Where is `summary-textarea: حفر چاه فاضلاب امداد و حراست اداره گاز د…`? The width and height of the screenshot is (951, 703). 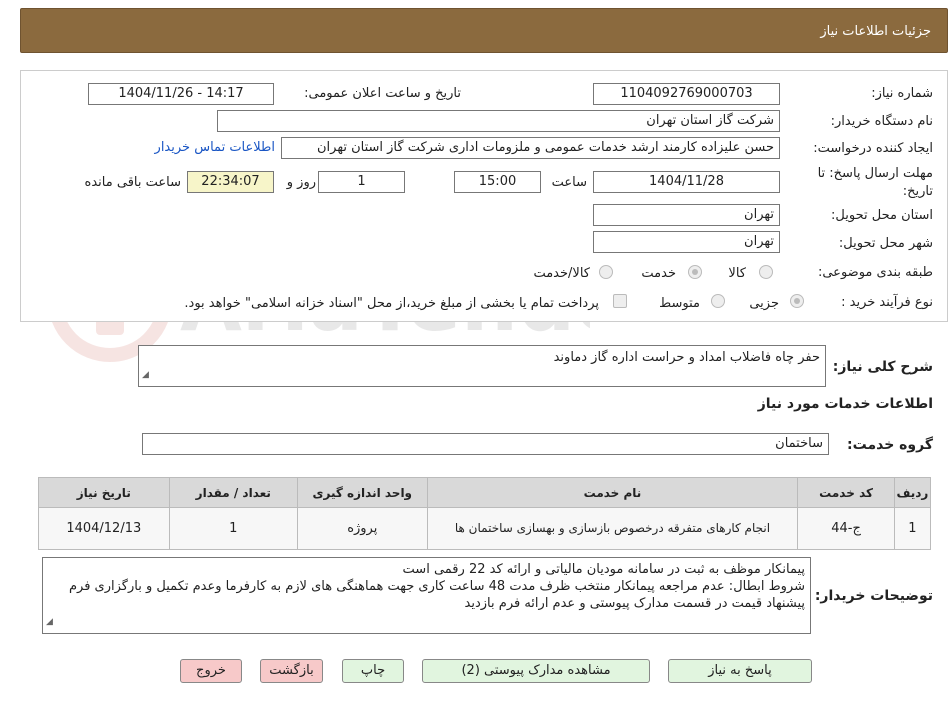 summary-textarea: حفر چاه فاضلاب امداد و حراست اداره گاز د… is located at coordinates (482, 366).